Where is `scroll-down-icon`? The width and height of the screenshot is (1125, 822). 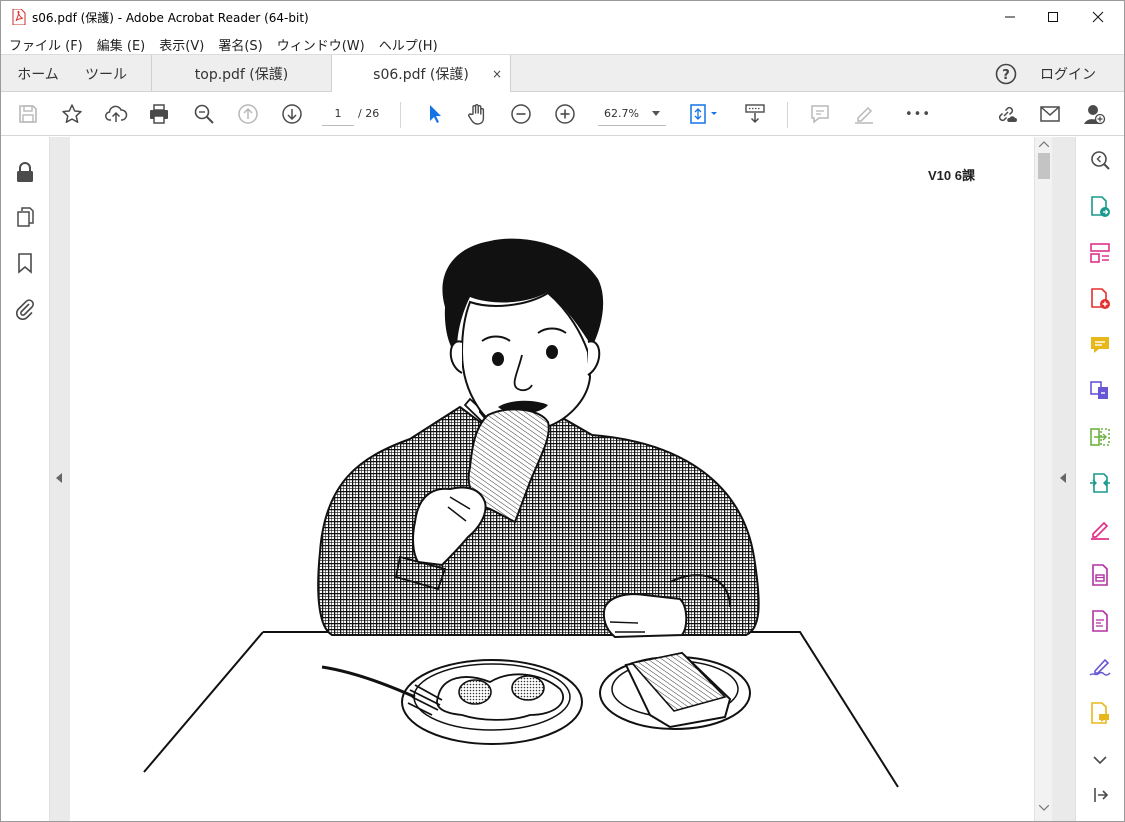 scroll-down-icon is located at coordinates (1044, 808).